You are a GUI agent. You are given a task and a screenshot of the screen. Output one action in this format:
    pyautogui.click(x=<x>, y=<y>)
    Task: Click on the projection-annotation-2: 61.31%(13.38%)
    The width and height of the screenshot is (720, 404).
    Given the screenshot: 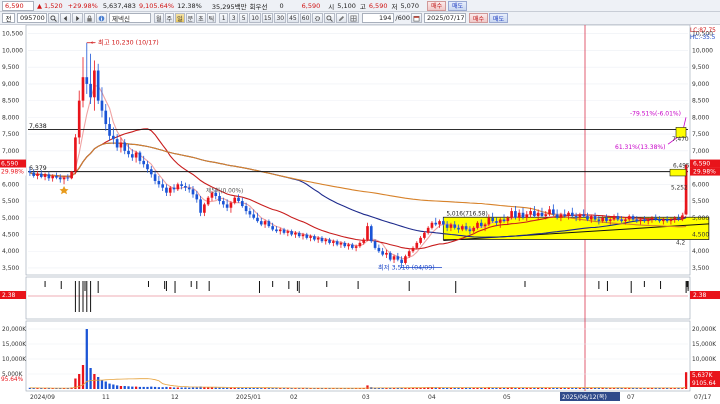 What is the action you would take?
    pyautogui.click(x=640, y=147)
    